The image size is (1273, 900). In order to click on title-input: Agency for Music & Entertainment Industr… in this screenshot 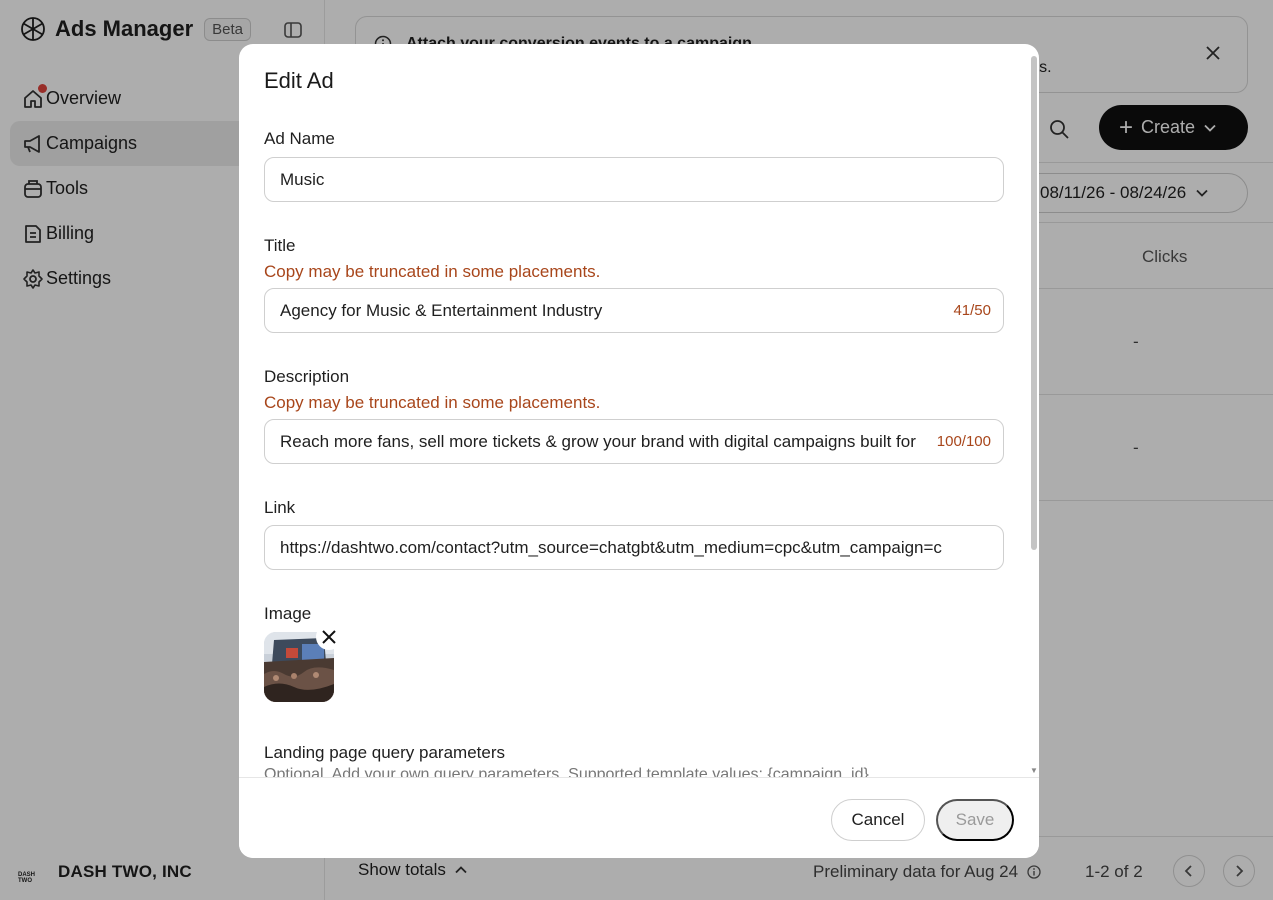, I will do `click(634, 310)`.